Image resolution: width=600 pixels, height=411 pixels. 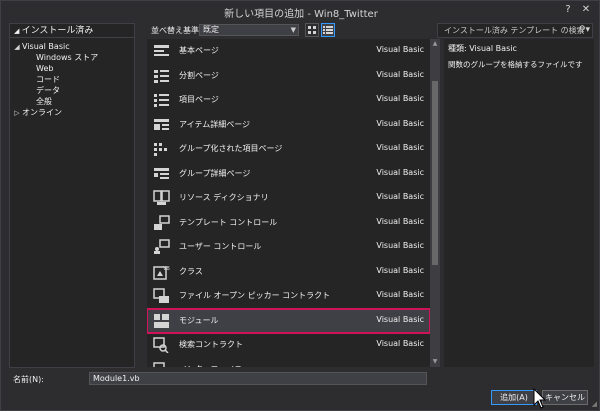 I want to click on grid-view-icon, so click(x=312, y=30).